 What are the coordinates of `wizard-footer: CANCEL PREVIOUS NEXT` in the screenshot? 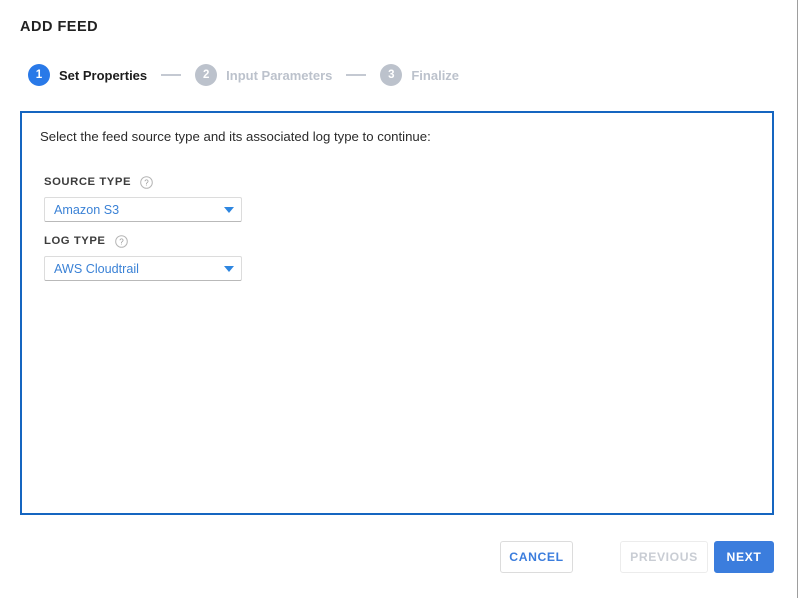 It's located at (387, 558).